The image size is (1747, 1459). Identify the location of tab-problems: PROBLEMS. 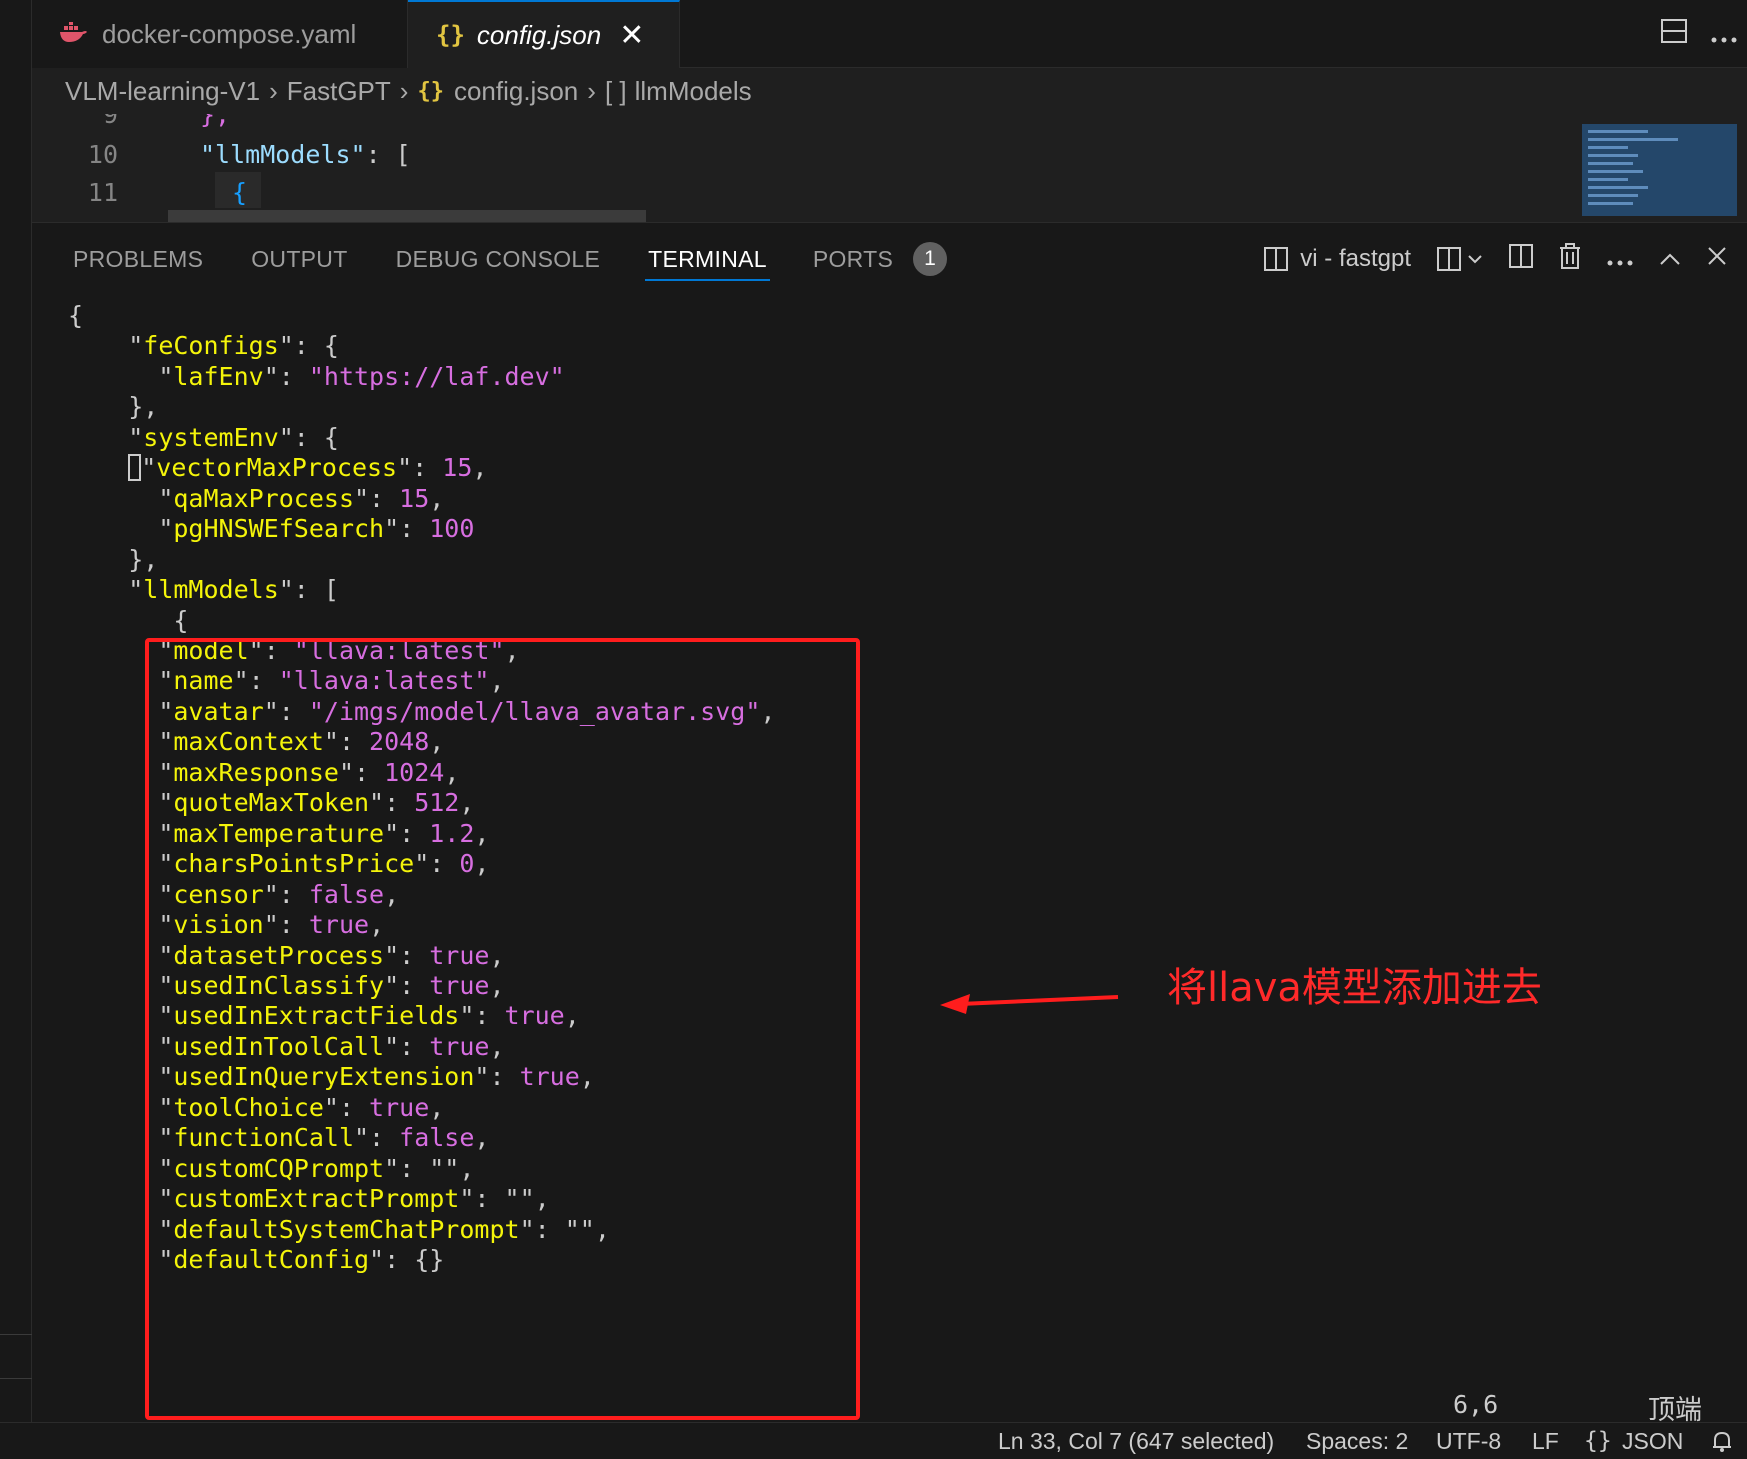
(138, 259).